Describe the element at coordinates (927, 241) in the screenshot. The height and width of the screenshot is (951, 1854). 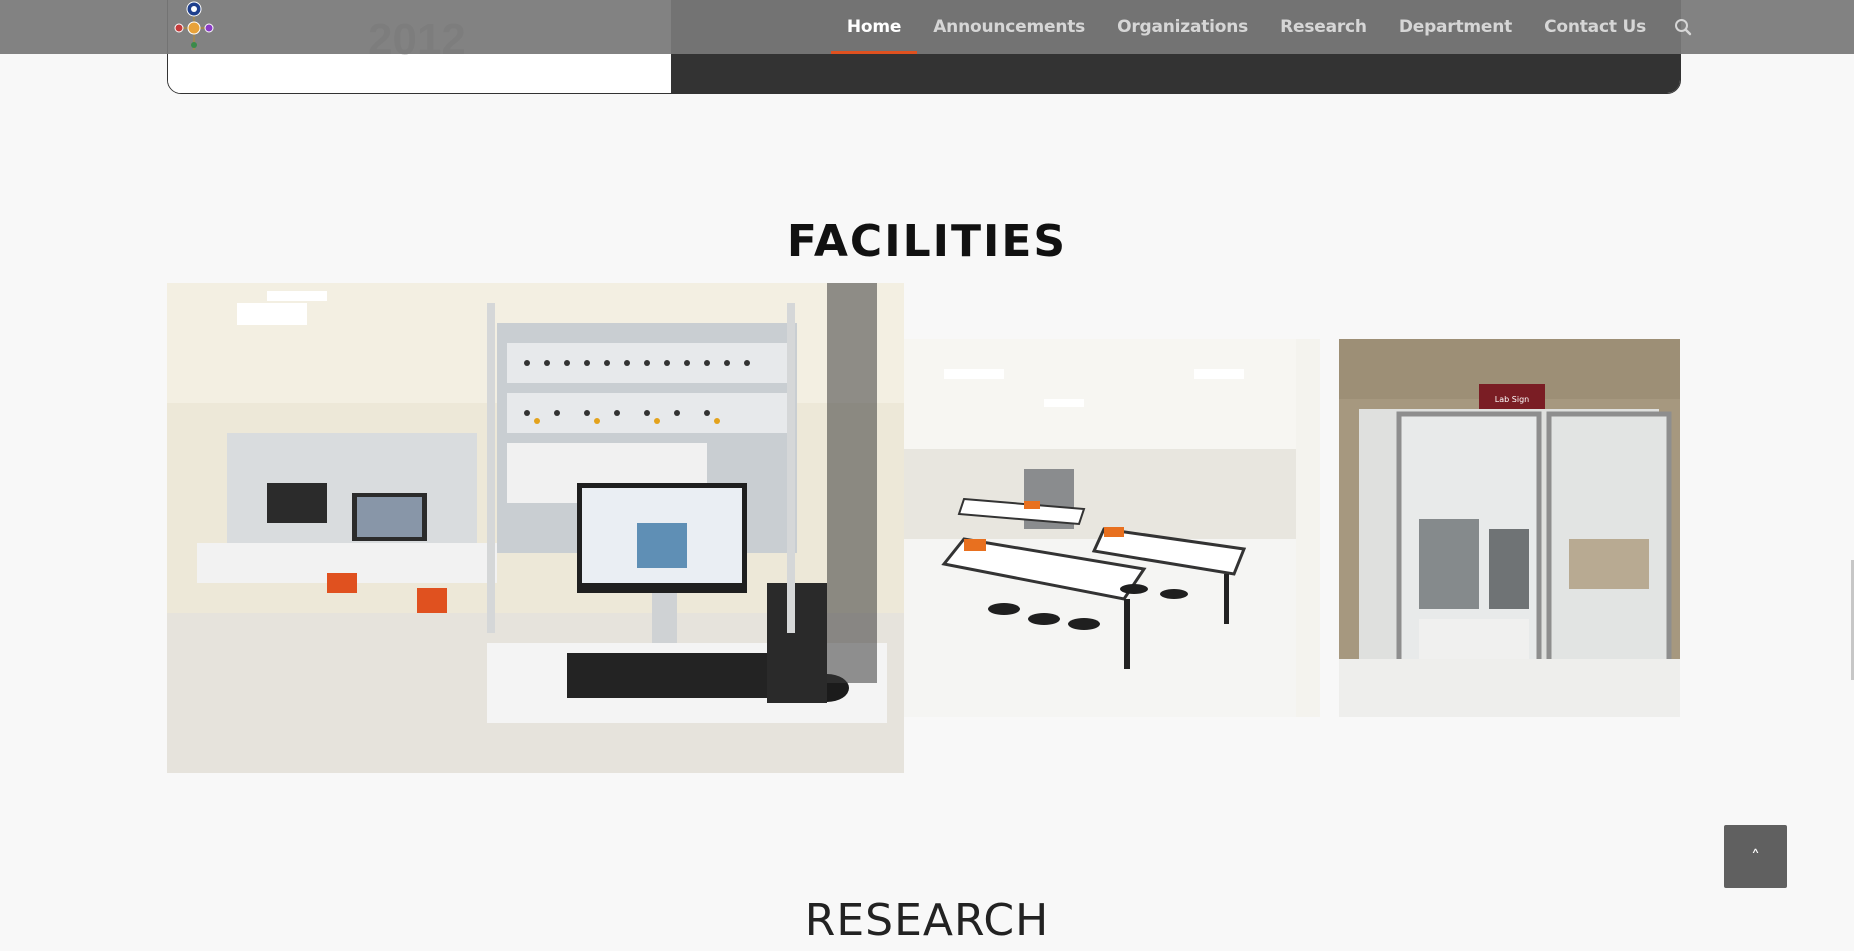
I see `facilities-heading: FACILITIES` at that location.